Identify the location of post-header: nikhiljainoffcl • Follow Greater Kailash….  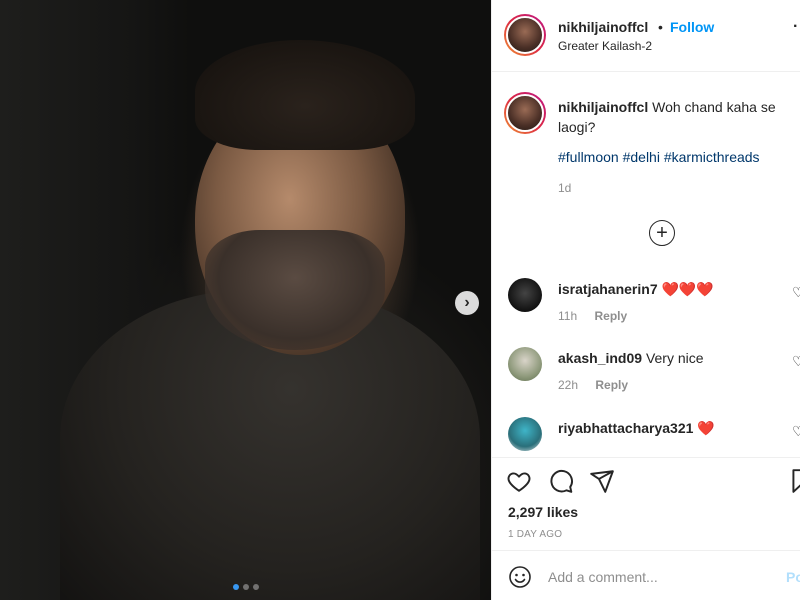
(646, 36).